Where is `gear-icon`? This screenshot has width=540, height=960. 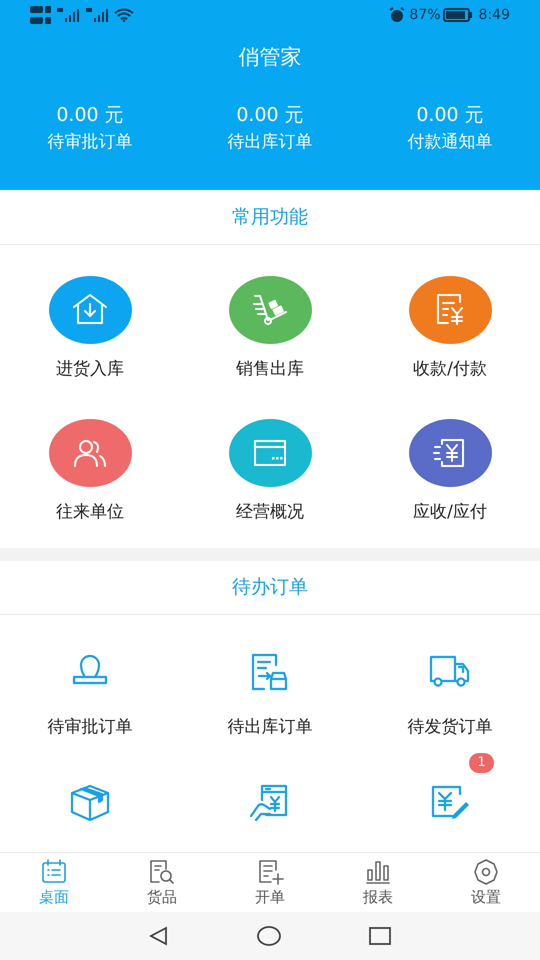
gear-icon is located at coordinates (486, 872).